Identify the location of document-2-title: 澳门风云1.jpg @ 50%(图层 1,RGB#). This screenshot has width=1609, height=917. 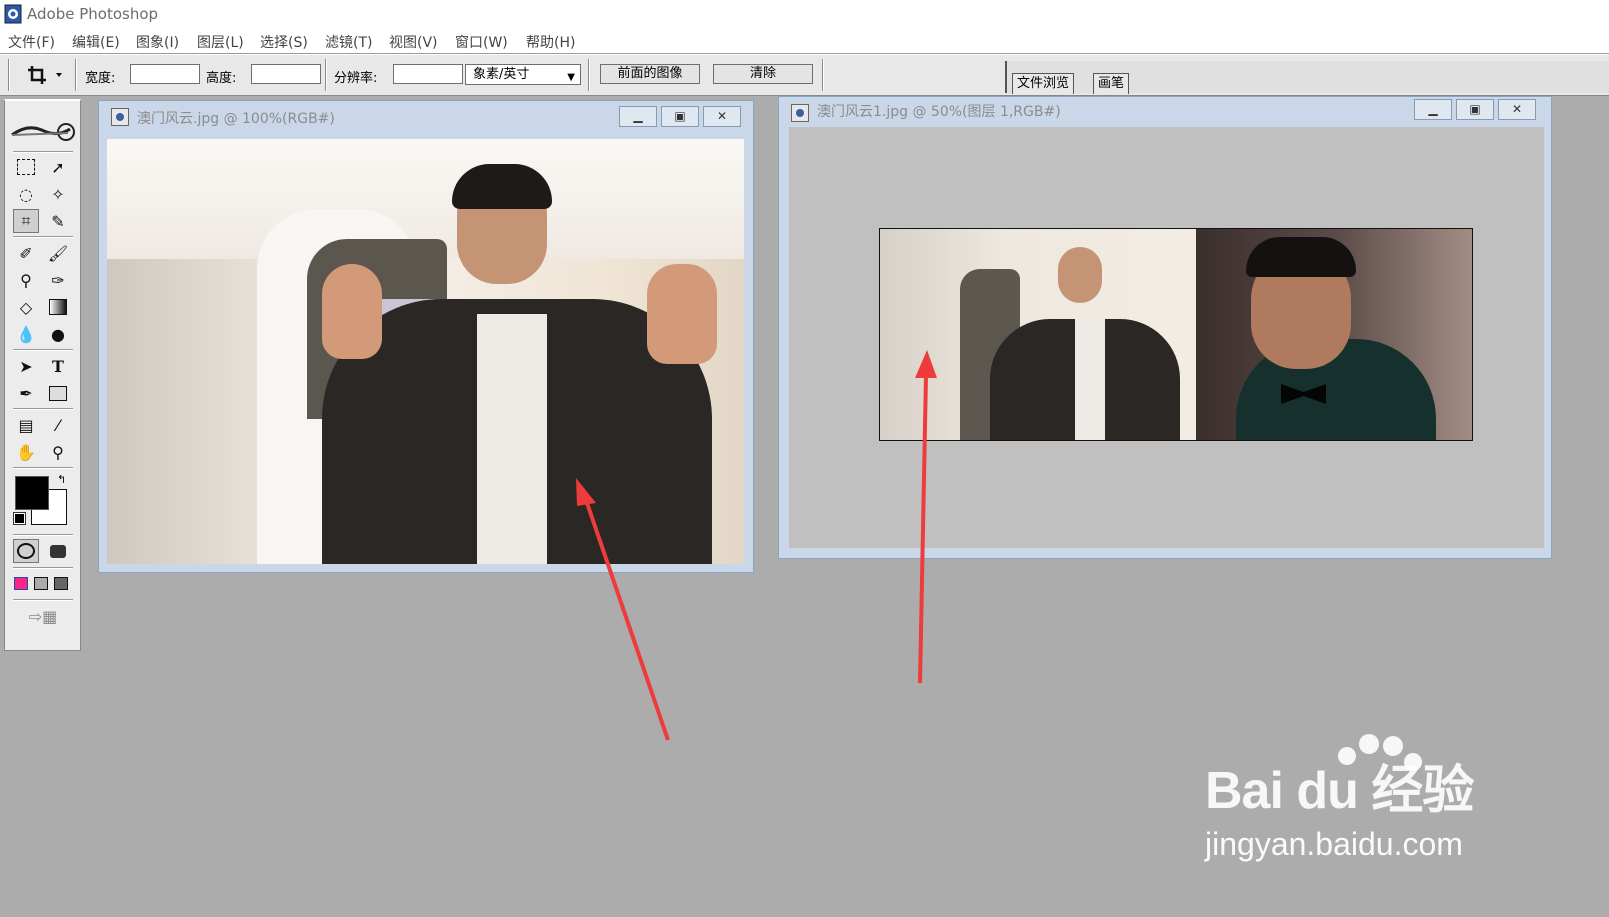
(939, 112).